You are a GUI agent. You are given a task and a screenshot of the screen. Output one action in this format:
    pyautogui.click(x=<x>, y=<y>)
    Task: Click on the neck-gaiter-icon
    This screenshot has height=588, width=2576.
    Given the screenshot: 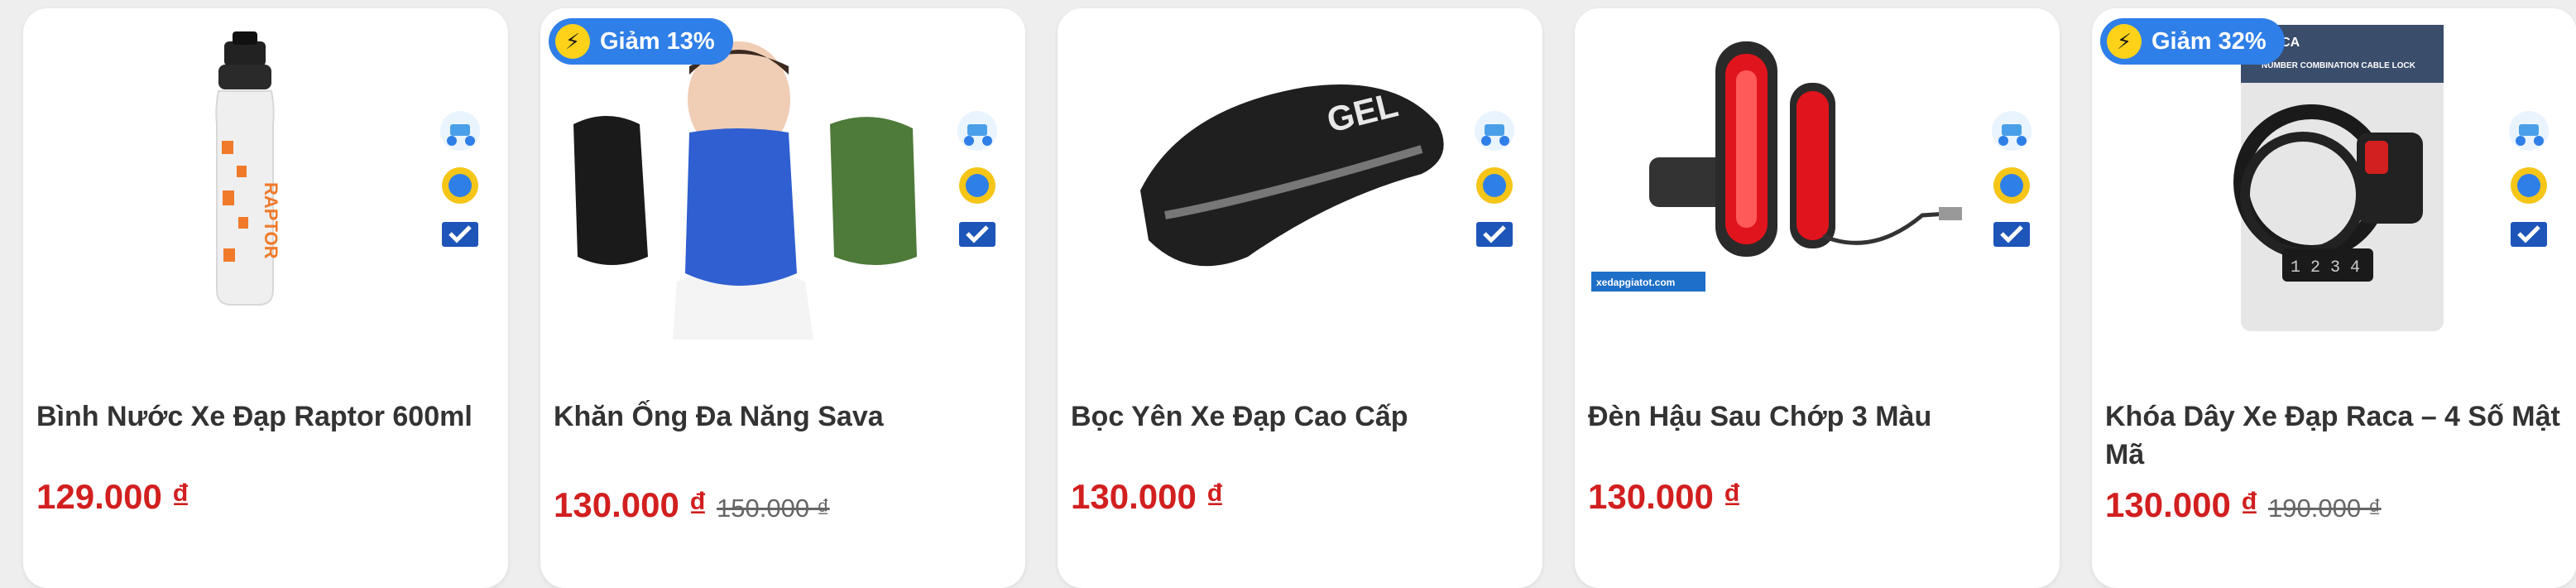 What is the action you would take?
    pyautogui.click(x=745, y=190)
    